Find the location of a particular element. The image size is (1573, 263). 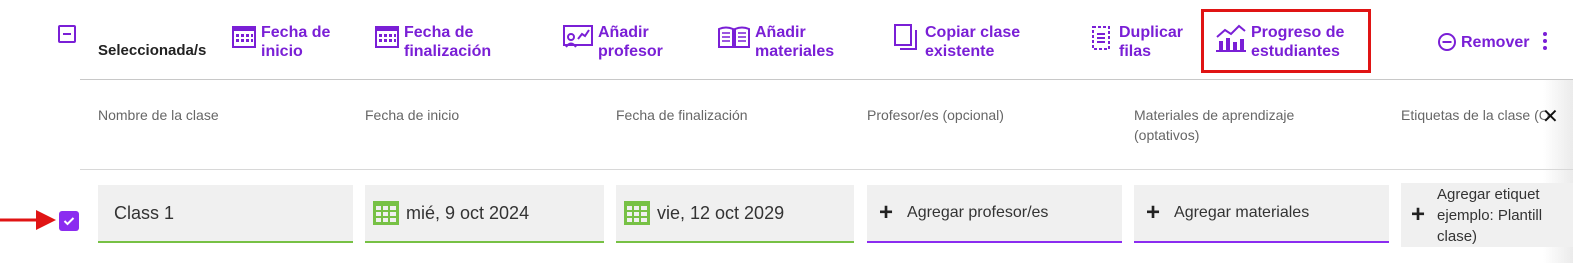

highlight-box is located at coordinates (1286, 41).